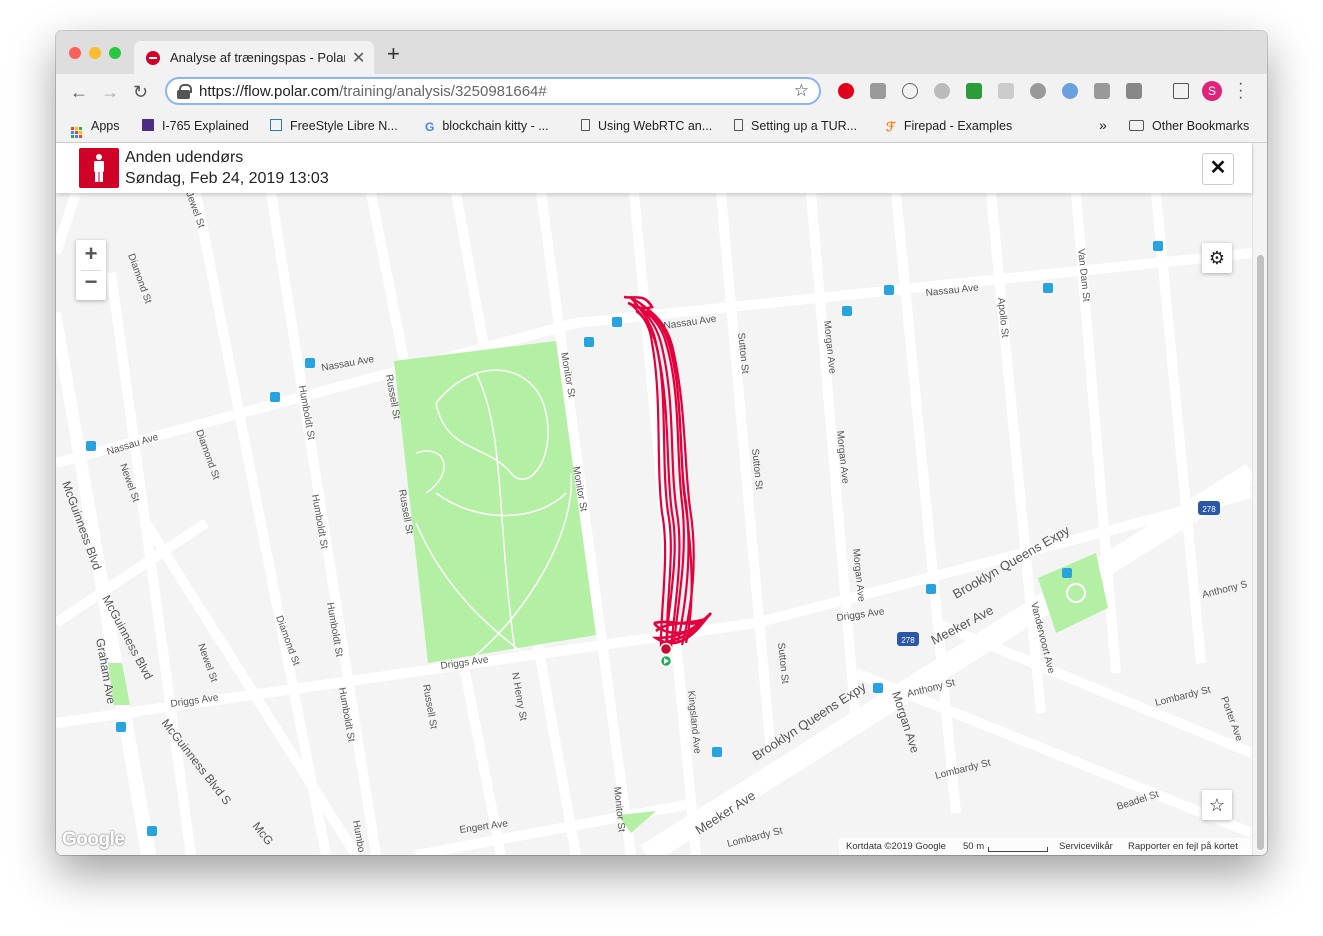 This screenshot has height=936, width=1323. I want to click on menu-dots-icon: · · ·, so click(1240, 91).